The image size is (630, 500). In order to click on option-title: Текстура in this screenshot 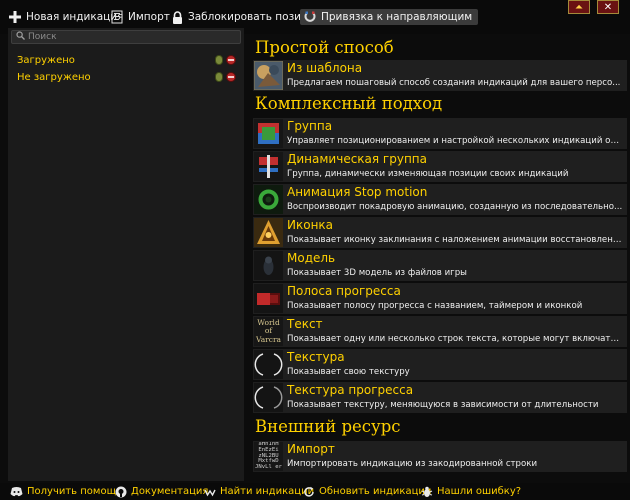, I will do `click(316, 357)`.